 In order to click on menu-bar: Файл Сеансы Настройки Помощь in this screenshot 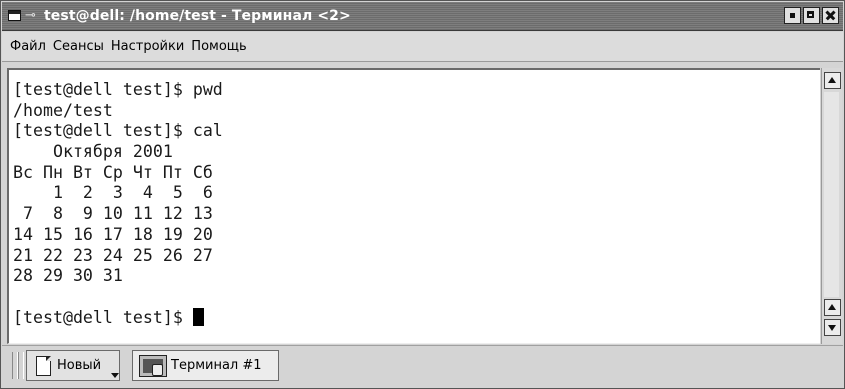, I will do `click(422, 47)`.